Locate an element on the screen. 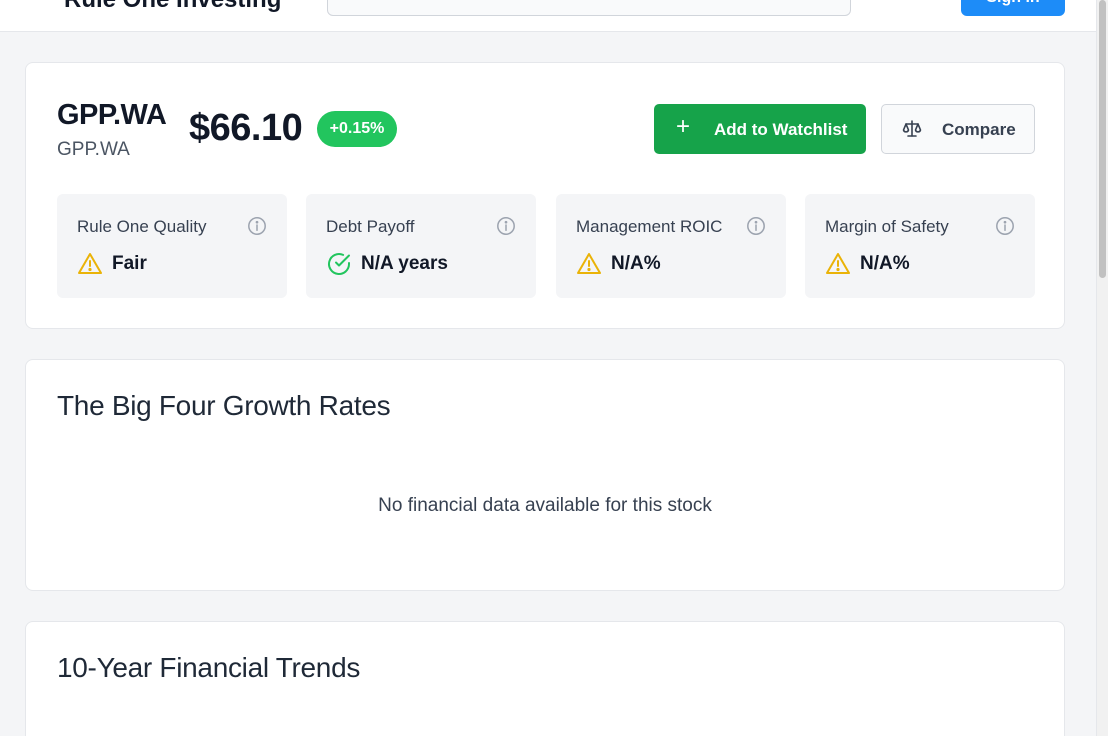  stock-price: $66.10 is located at coordinates (246, 128).